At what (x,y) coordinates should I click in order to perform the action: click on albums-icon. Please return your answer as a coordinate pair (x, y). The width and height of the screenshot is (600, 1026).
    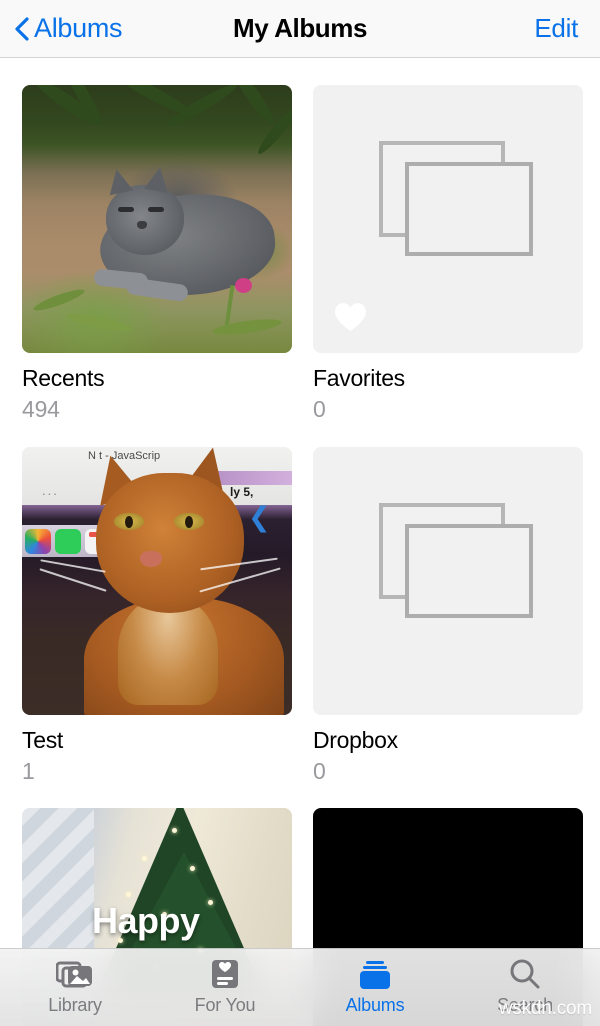
    Looking at the image, I should click on (375, 975).